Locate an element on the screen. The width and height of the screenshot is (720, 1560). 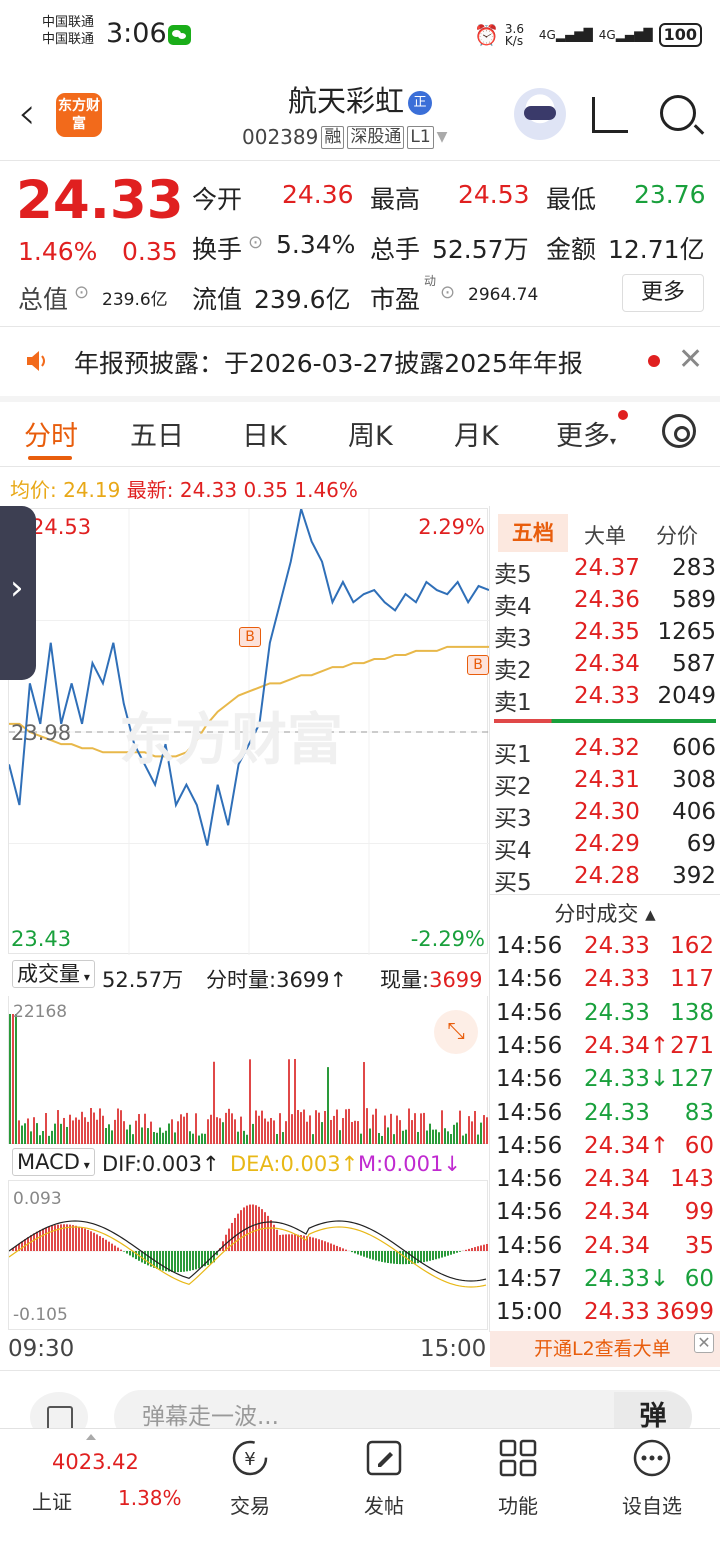
bid-row: 买3 24.30 406 is located at coordinates (605, 816).